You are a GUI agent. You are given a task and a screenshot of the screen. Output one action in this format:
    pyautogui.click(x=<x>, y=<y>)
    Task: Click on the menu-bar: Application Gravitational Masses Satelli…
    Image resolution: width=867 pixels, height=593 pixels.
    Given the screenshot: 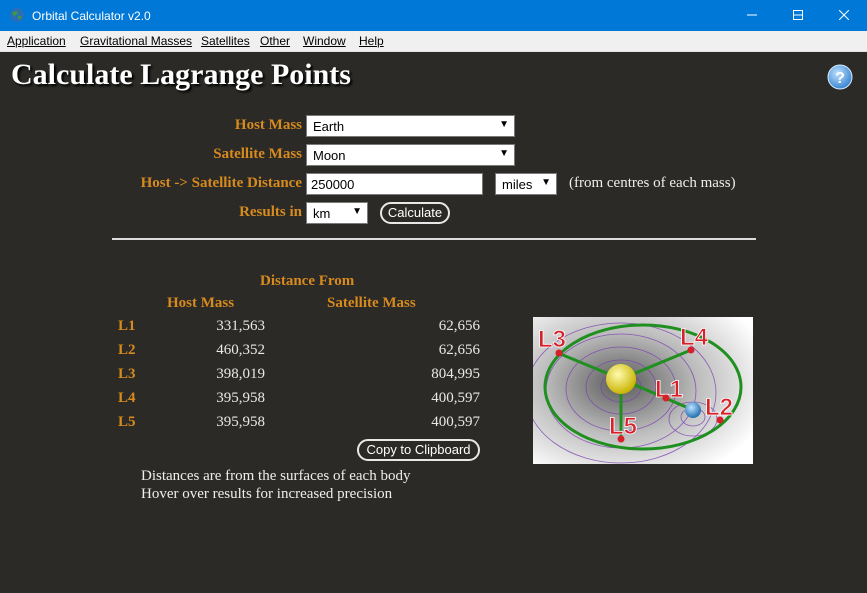 What is the action you would take?
    pyautogui.click(x=433, y=41)
    